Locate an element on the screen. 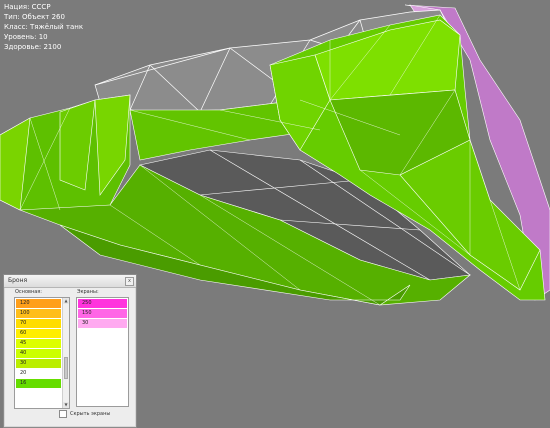  armor-row-70: 70 is located at coordinates (38, 323).